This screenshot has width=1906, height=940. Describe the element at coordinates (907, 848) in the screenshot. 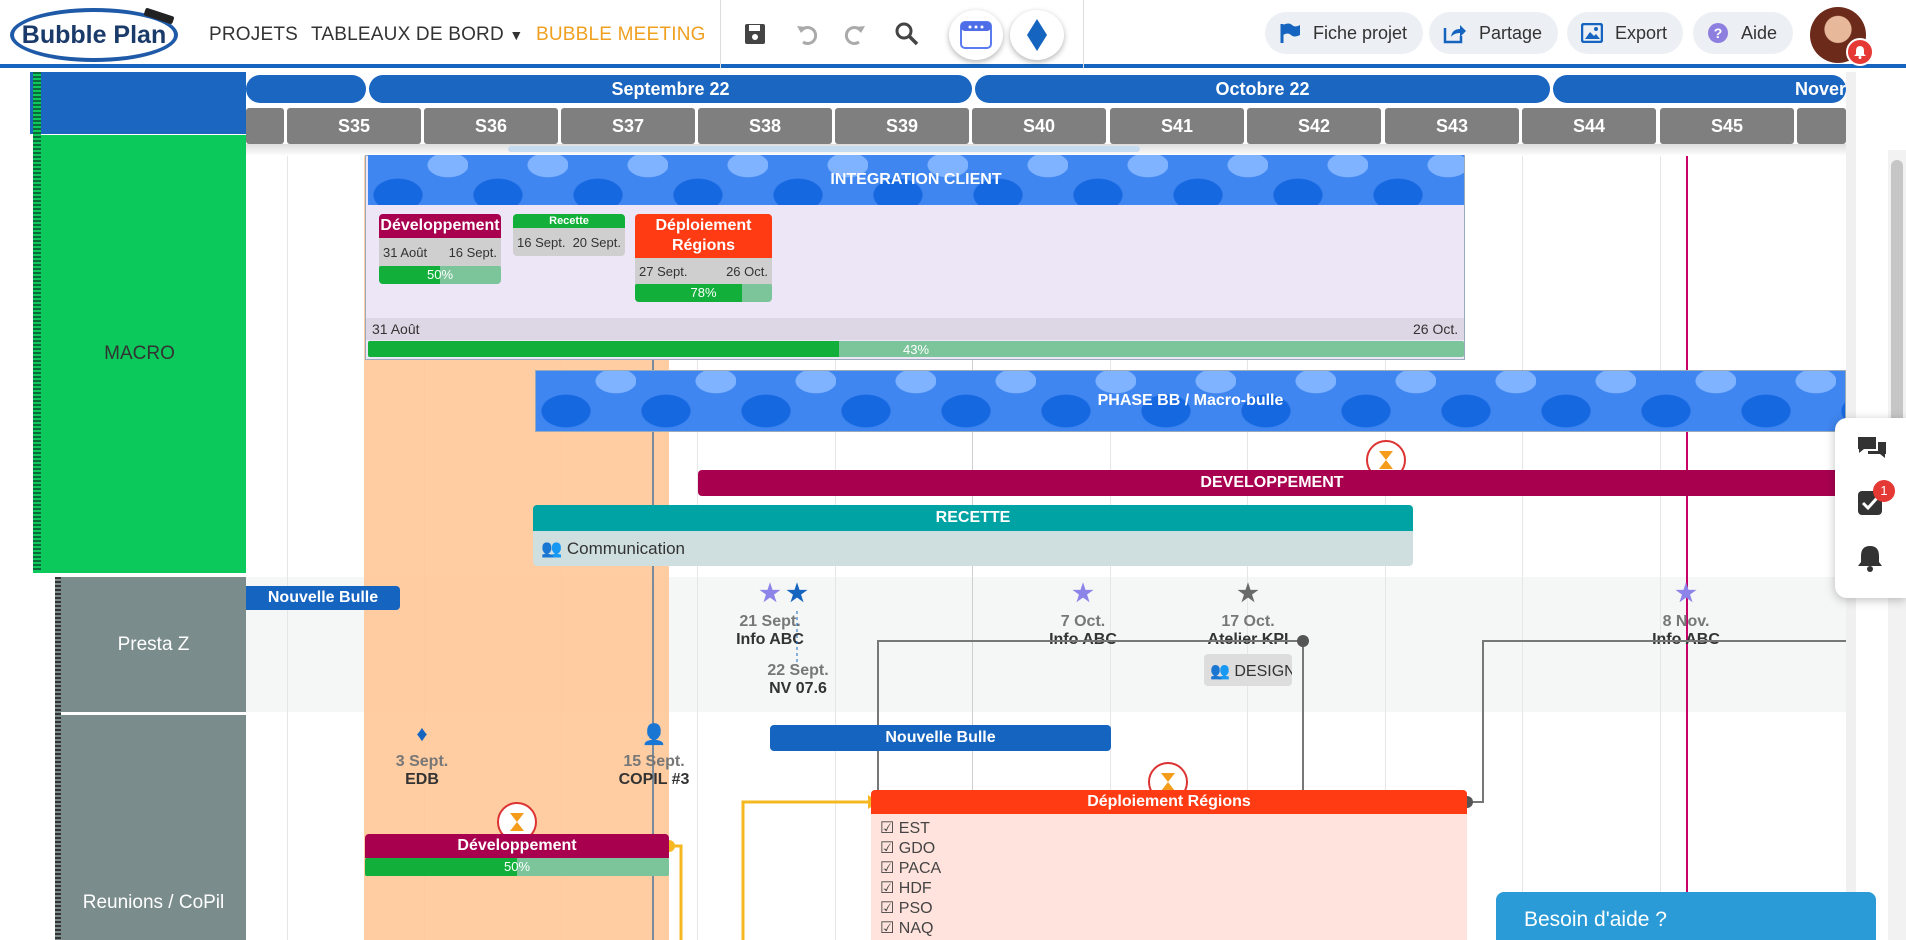

I see `check-gdo: GDO` at that location.